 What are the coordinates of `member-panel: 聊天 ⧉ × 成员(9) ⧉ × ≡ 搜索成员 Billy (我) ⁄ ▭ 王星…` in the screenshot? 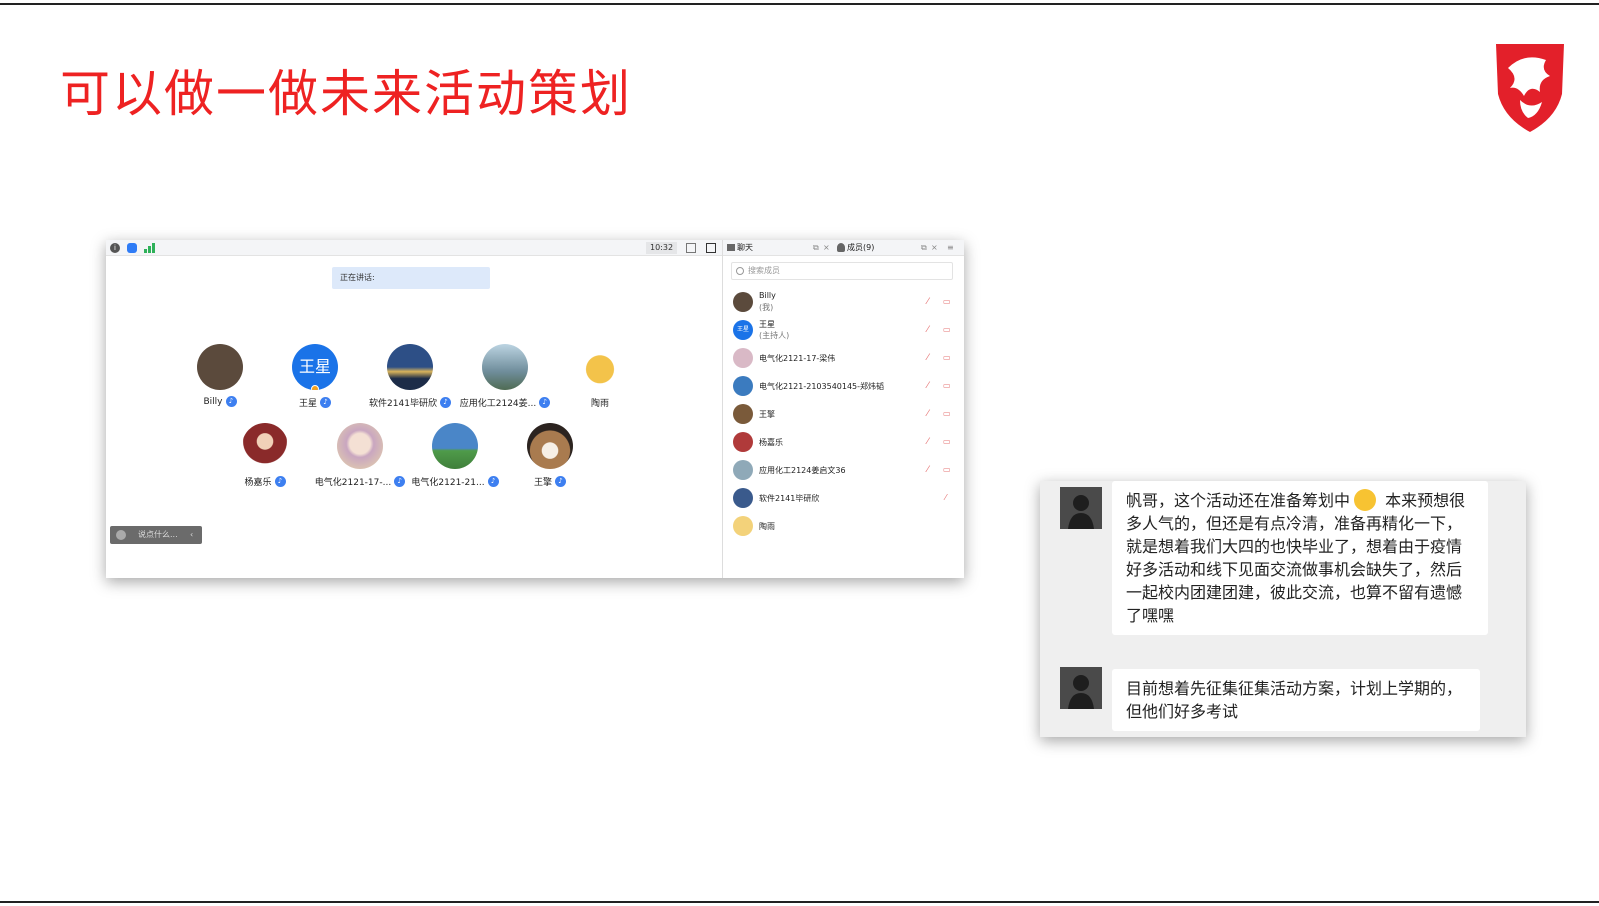 It's located at (843, 409).